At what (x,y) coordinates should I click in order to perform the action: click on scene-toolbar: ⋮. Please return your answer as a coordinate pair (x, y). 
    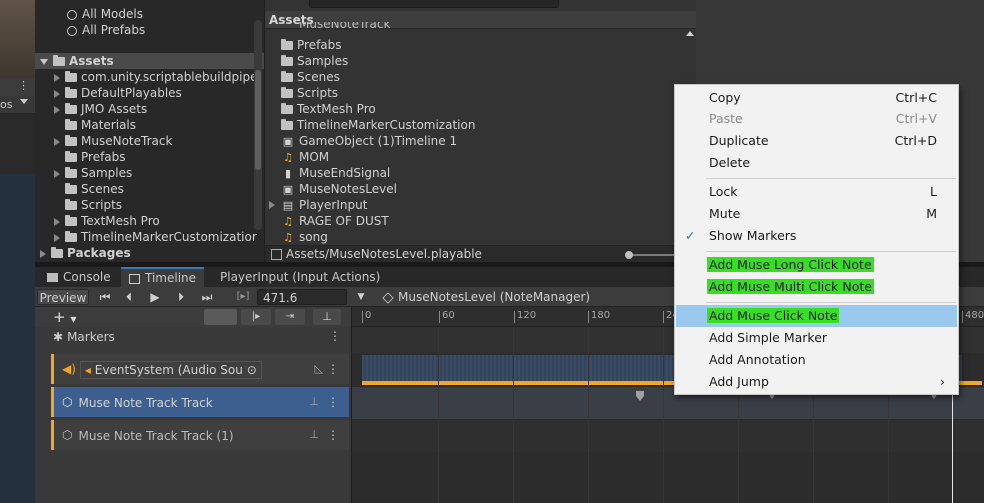
    Looking at the image, I should click on (17, 87).